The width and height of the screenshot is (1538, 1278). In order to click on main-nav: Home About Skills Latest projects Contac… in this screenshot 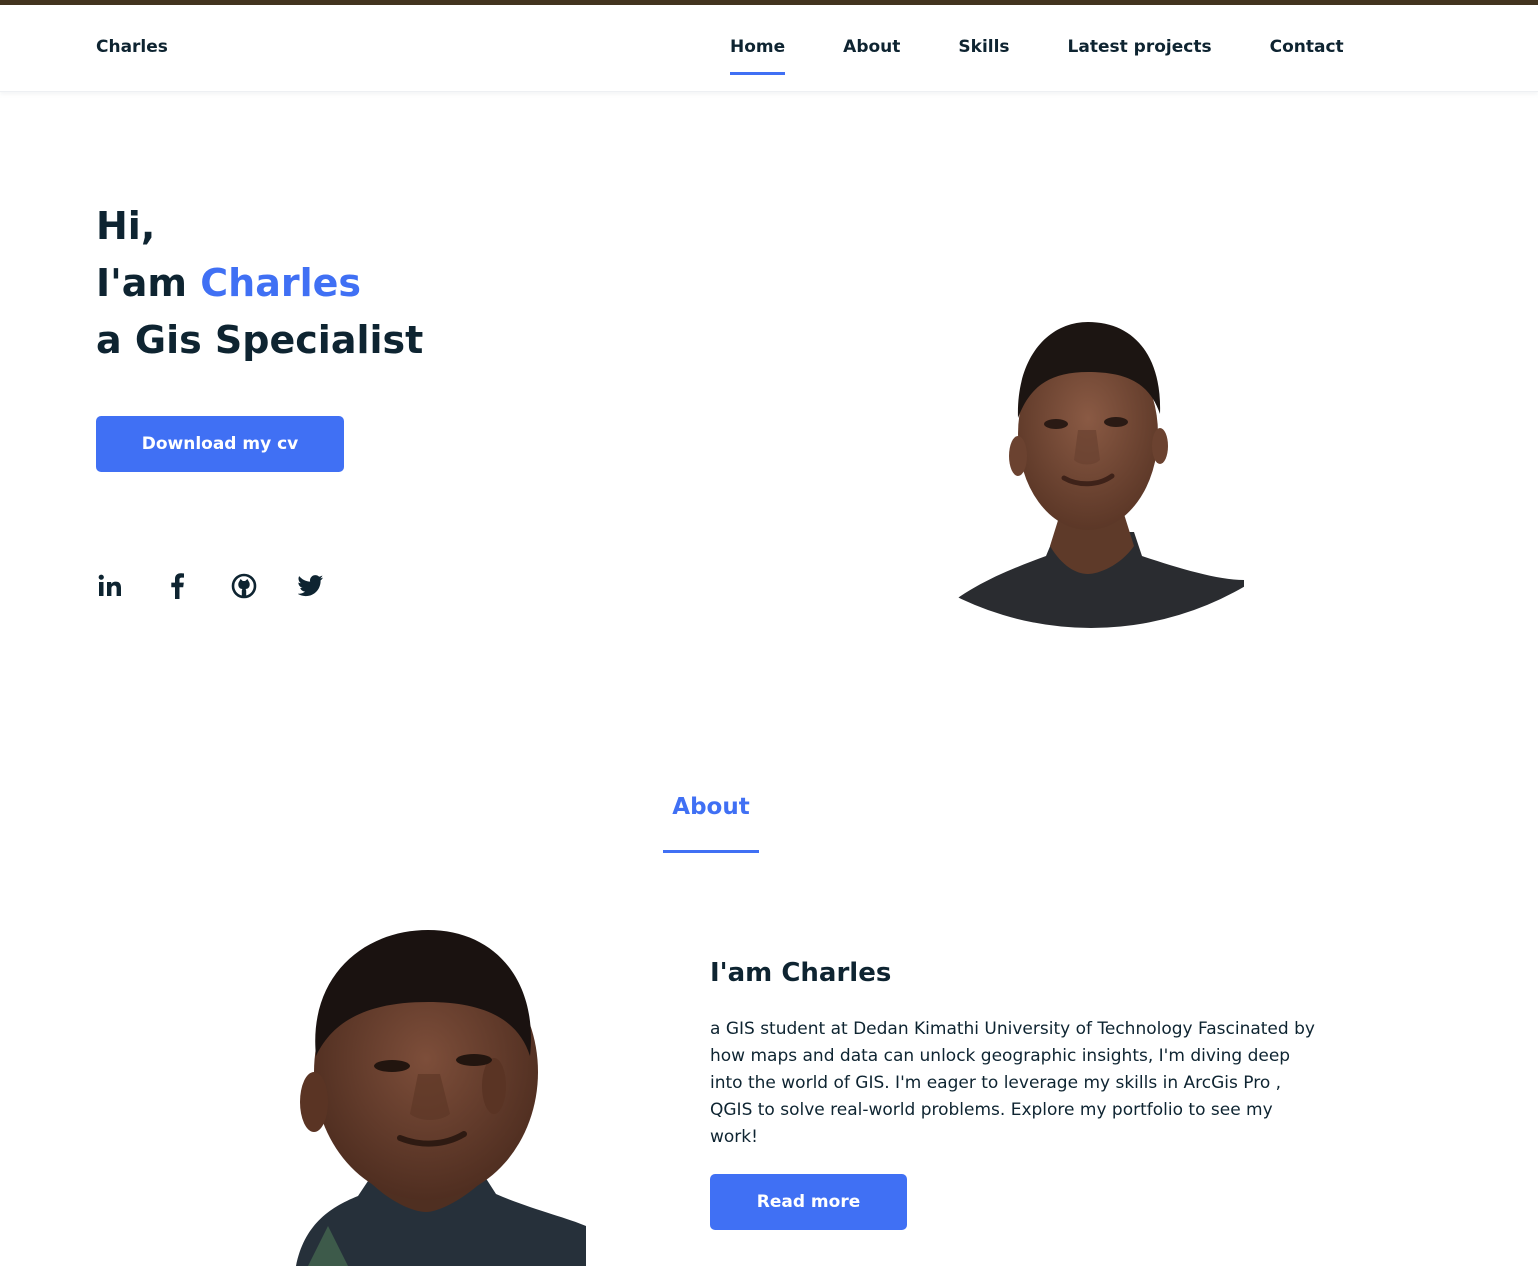, I will do `click(1037, 56)`.